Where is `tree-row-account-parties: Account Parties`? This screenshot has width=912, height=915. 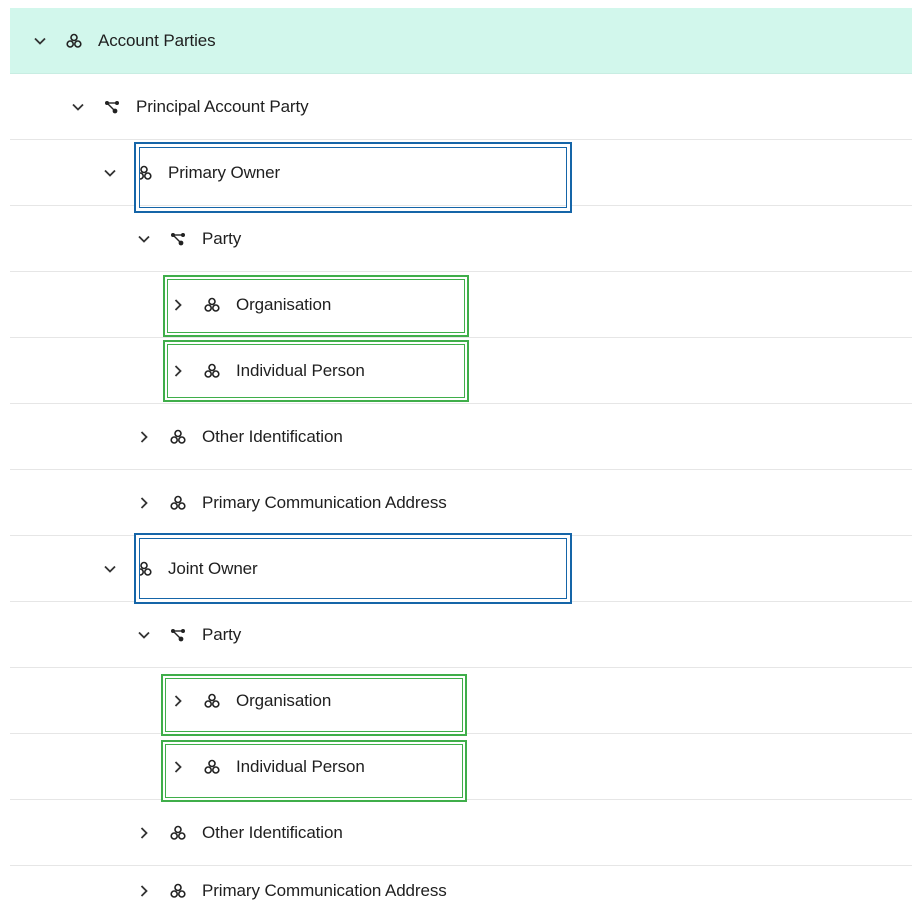
tree-row-account-parties: Account Parties is located at coordinates (461, 41).